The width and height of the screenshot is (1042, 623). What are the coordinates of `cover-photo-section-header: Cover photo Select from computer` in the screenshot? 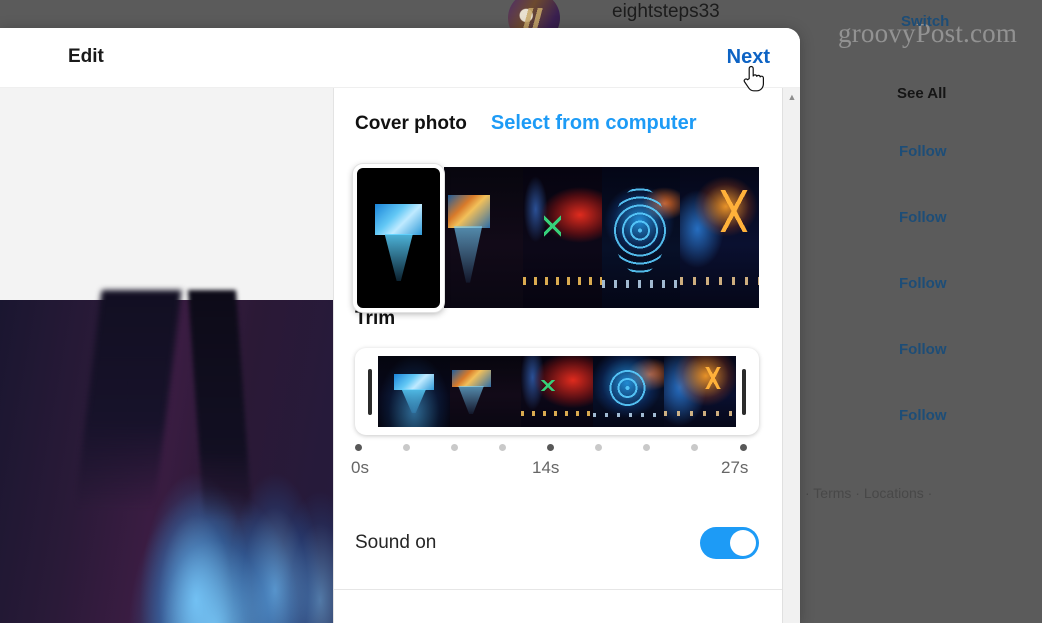 It's located at (526, 123).